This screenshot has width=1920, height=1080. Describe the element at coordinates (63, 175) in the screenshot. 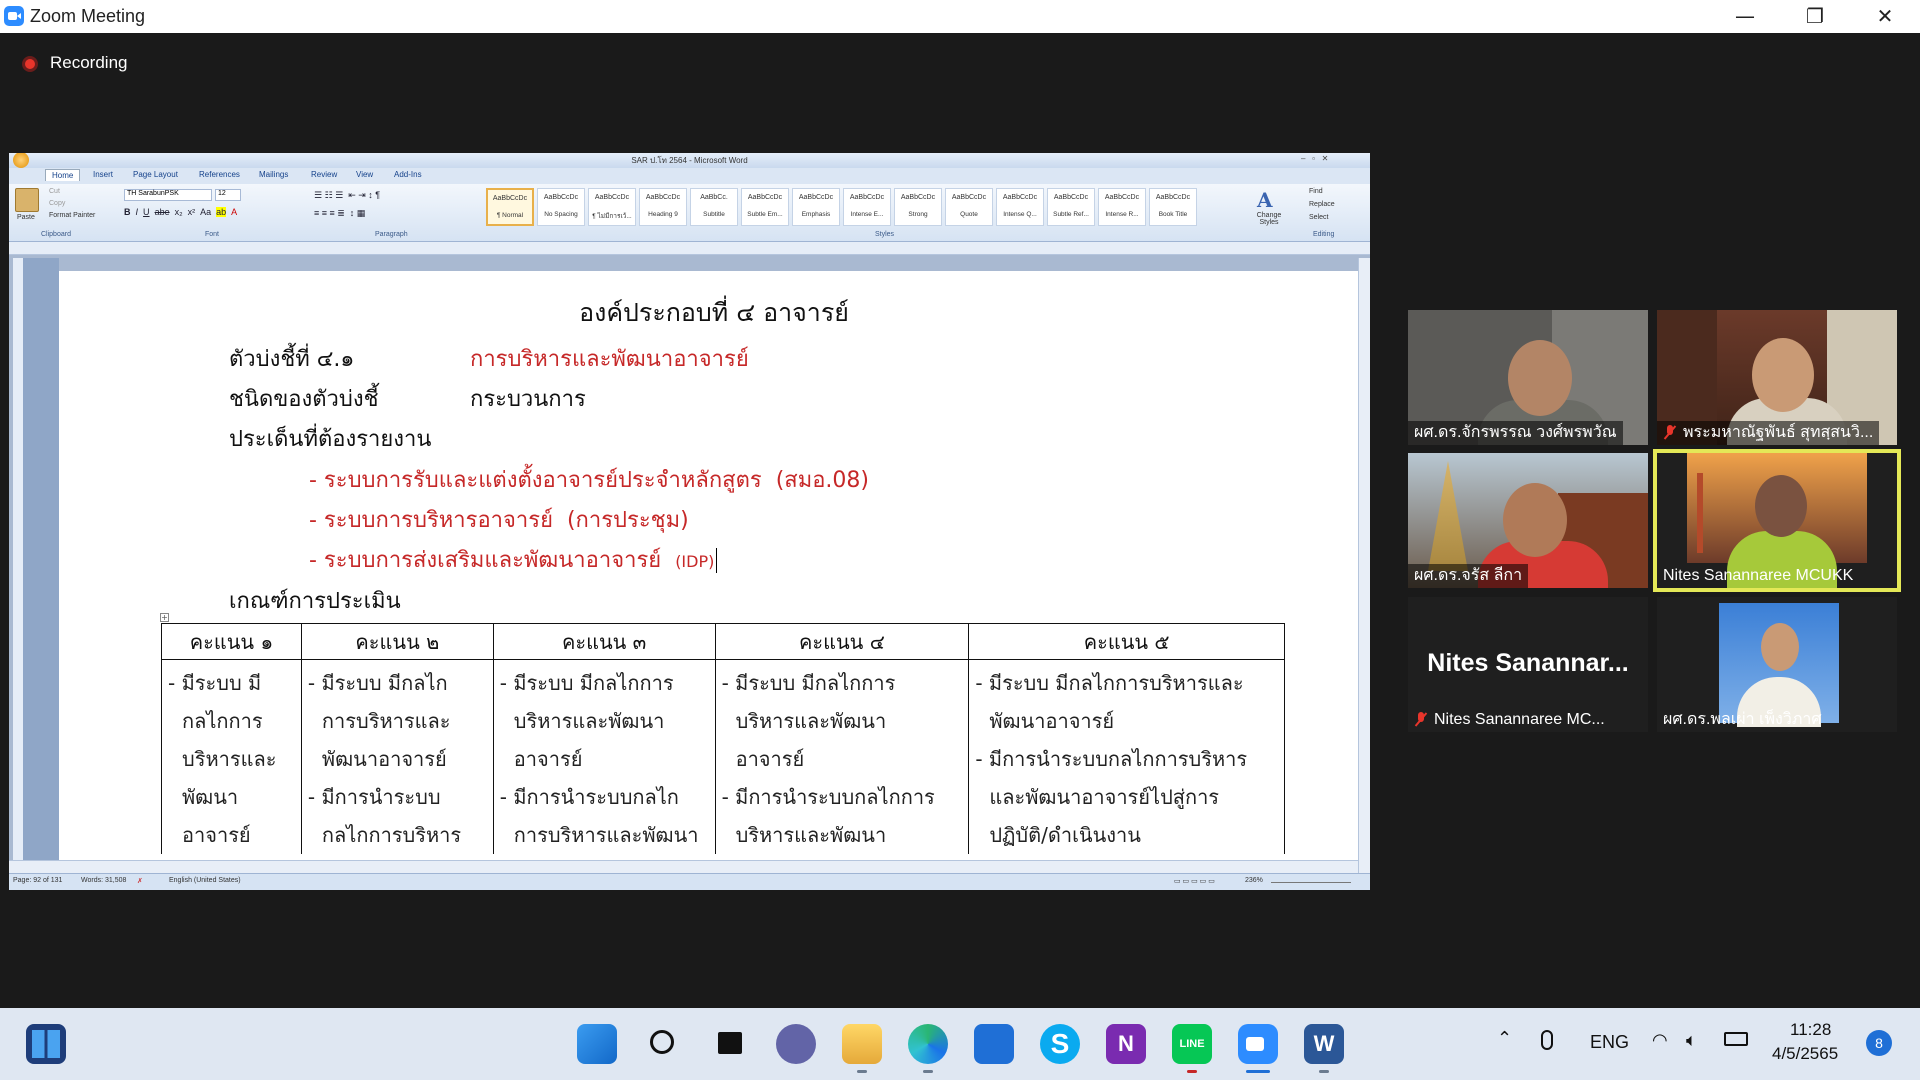

I see `tab-home: Home` at that location.